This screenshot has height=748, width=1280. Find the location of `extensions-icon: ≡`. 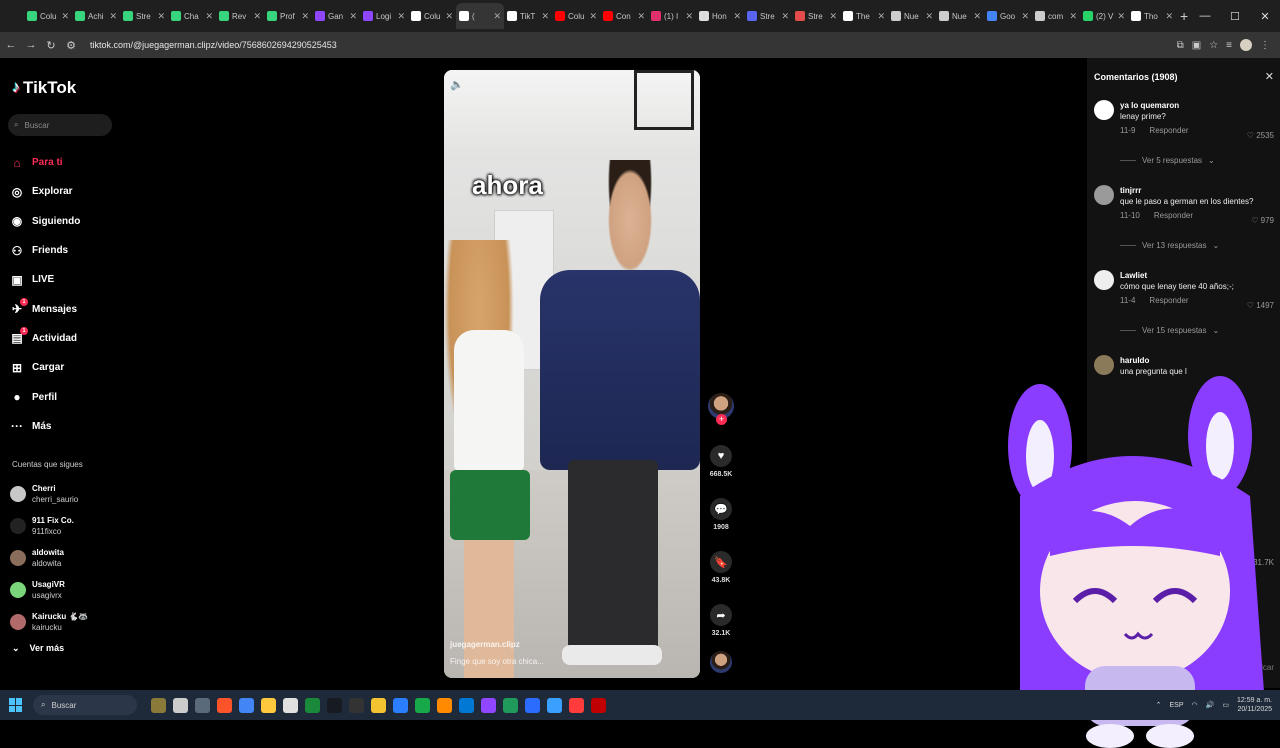

extensions-icon: ≡ is located at coordinates (1229, 45).